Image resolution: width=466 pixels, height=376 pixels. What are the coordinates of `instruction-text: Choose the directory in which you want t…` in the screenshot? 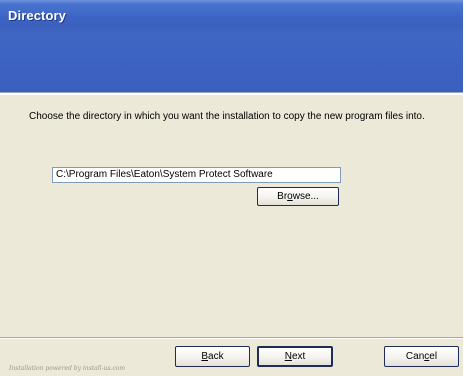 It's located at (227, 116).